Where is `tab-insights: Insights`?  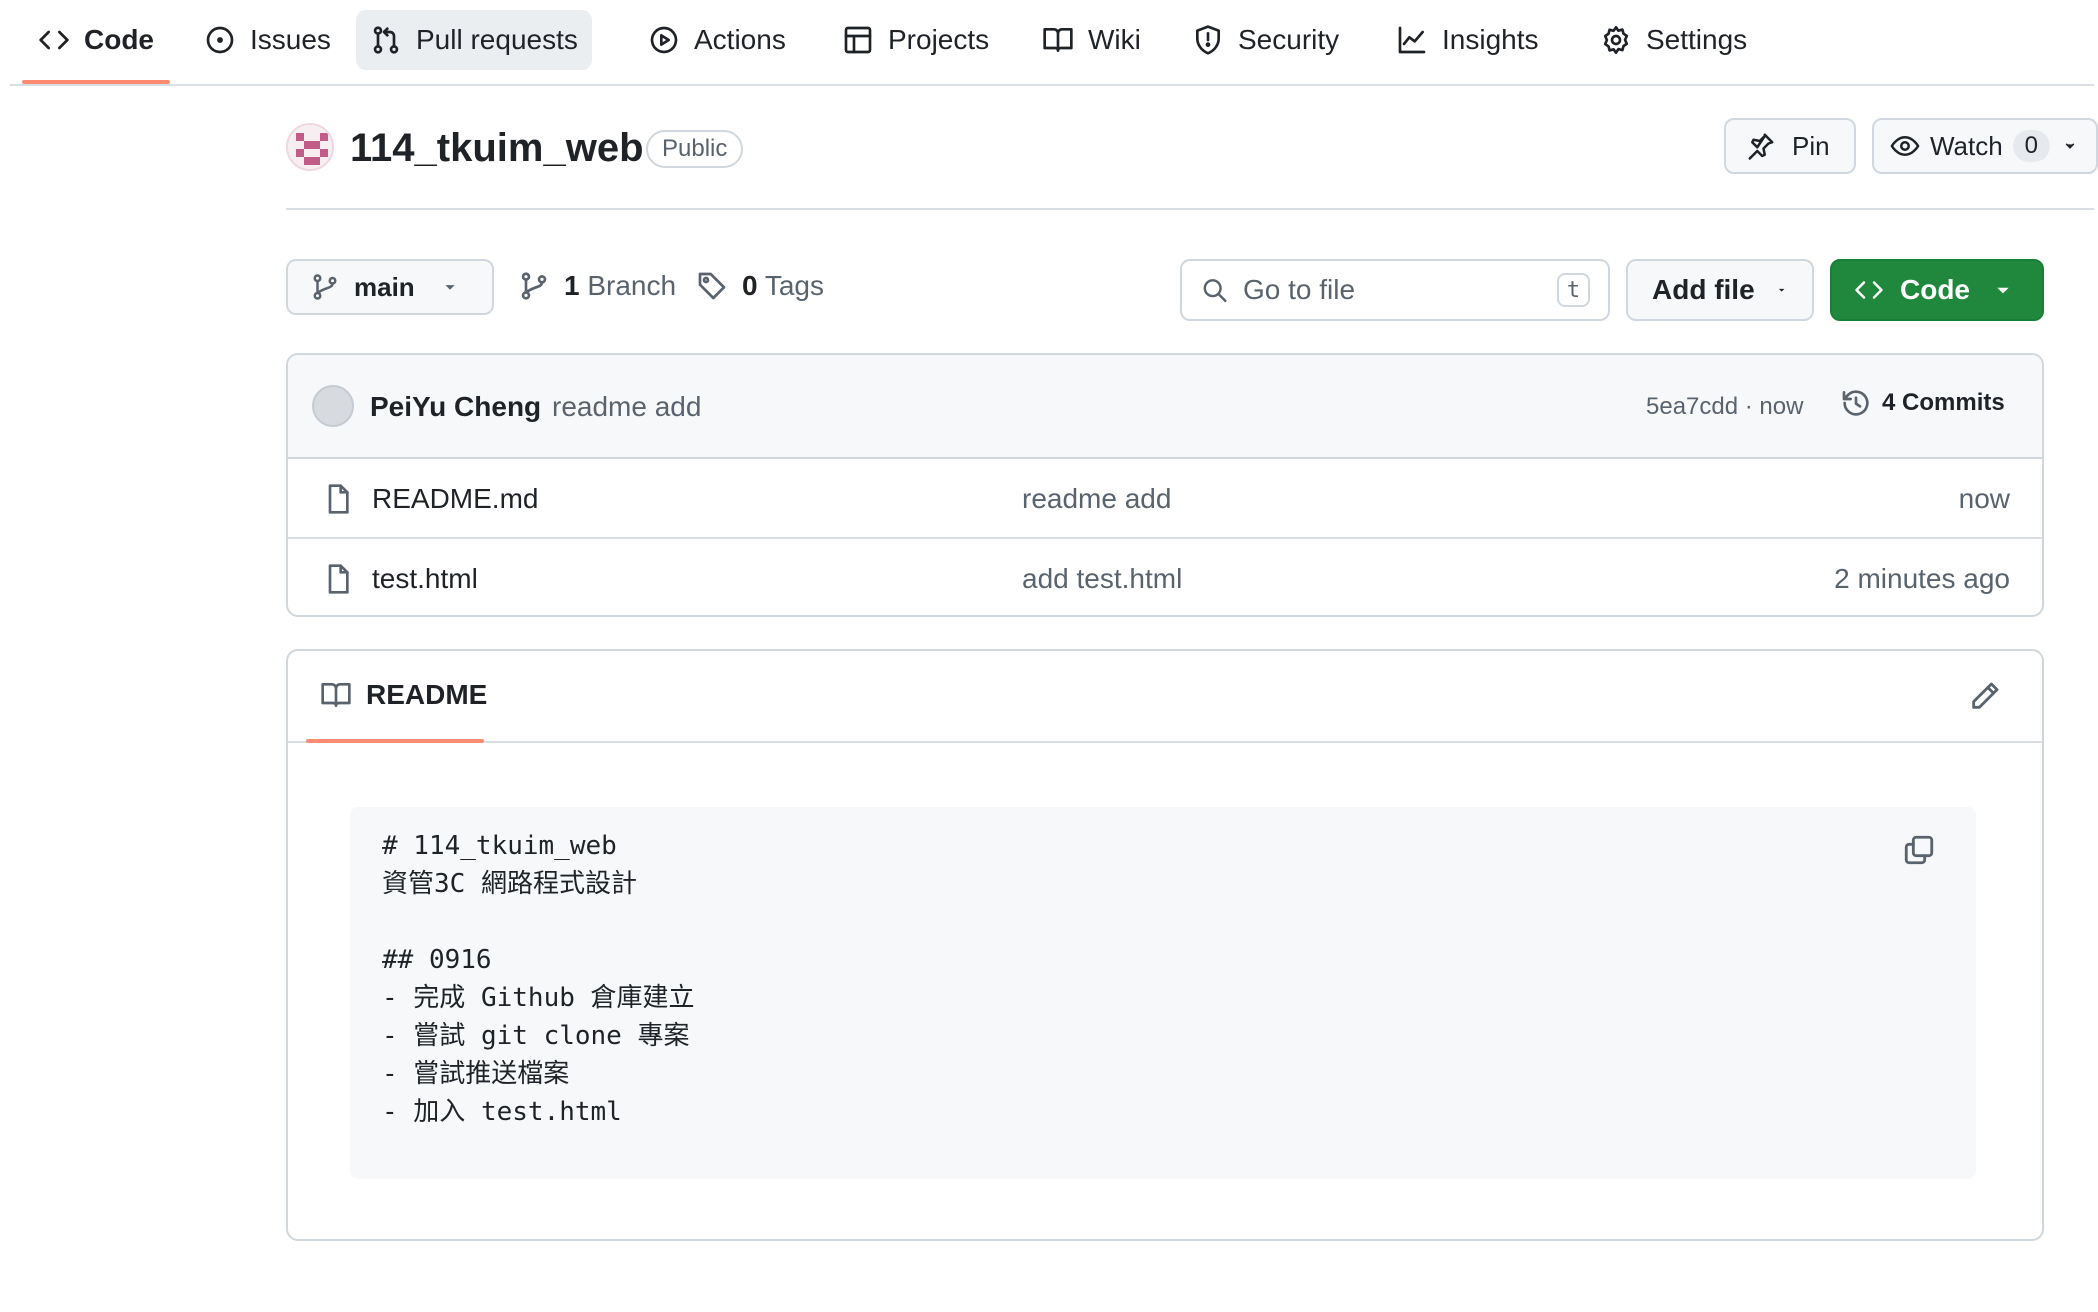 tab-insights: Insights is located at coordinates (1467, 40).